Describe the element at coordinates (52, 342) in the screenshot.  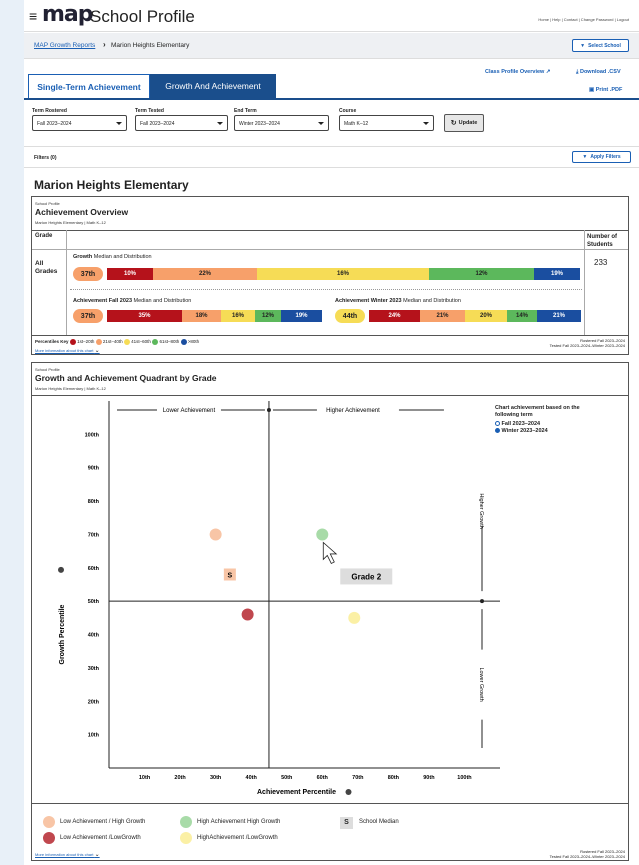
I see `key-label: Percentiles Key` at that location.